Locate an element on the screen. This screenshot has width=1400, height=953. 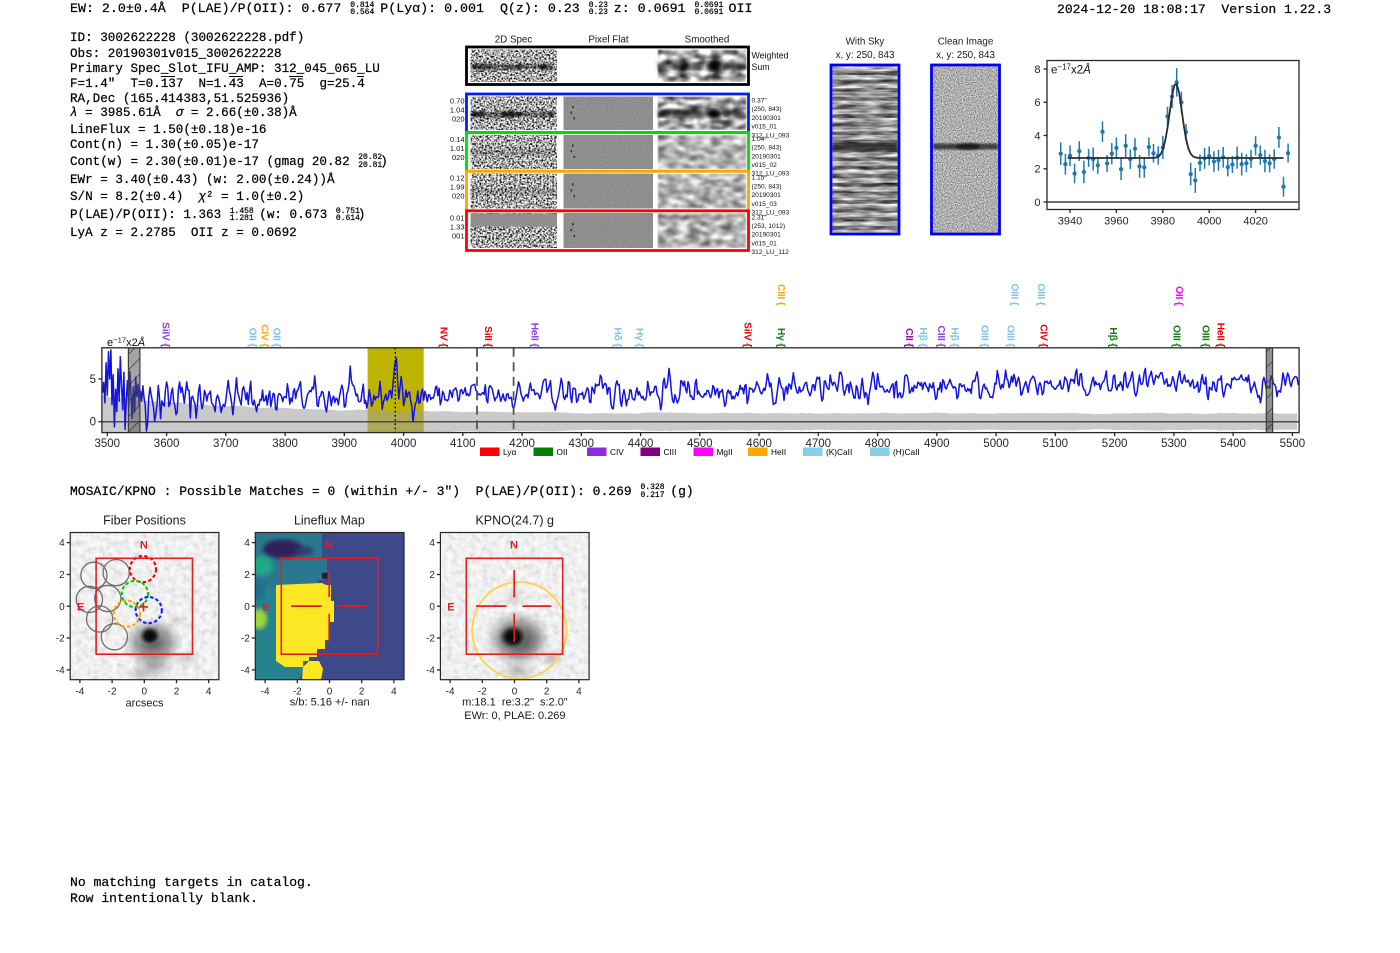
svg-text: 5000 is located at coordinates (996, 444).